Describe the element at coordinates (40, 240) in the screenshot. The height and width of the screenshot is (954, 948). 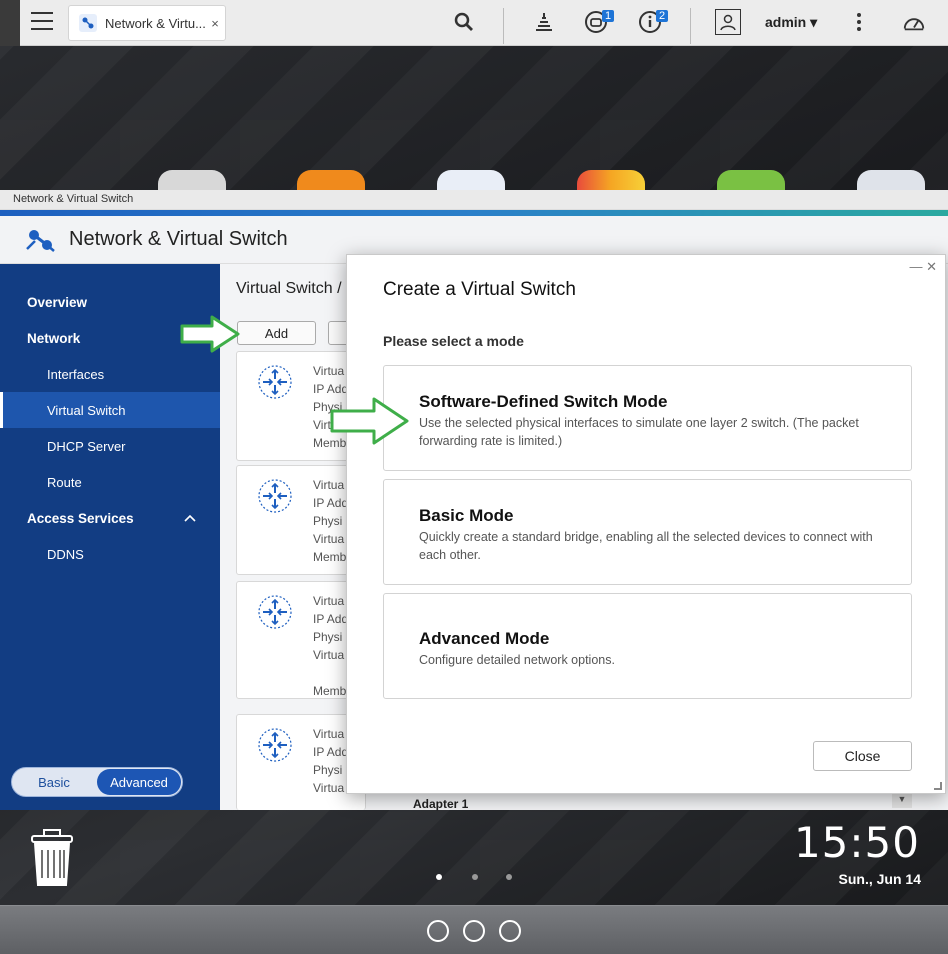
I see `network-switch-logo-icon` at that location.